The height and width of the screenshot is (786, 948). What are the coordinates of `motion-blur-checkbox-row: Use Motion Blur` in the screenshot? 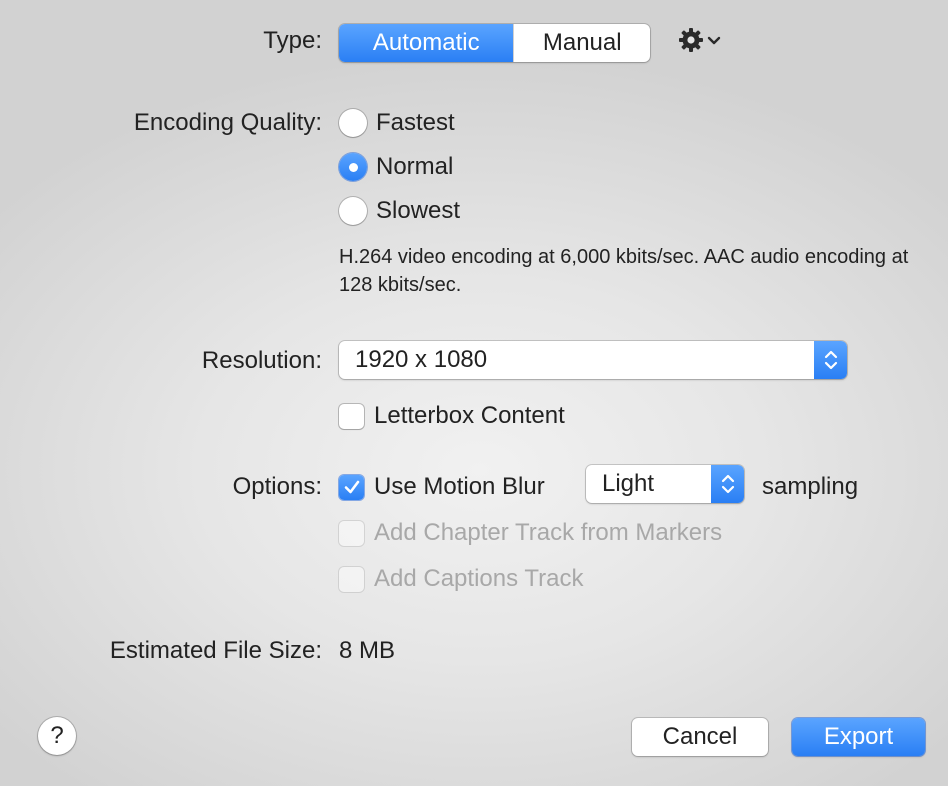 It's located at (442, 487).